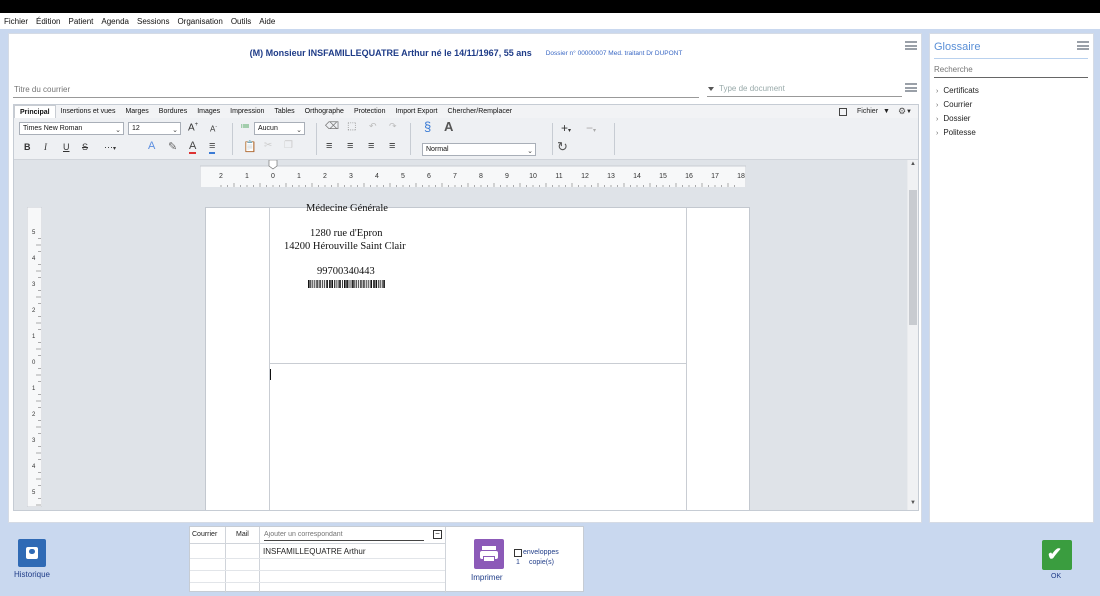  Describe the element at coordinates (913, 335) in the screenshot. I see `vertical-scrollbar: ▲ ▼` at that location.